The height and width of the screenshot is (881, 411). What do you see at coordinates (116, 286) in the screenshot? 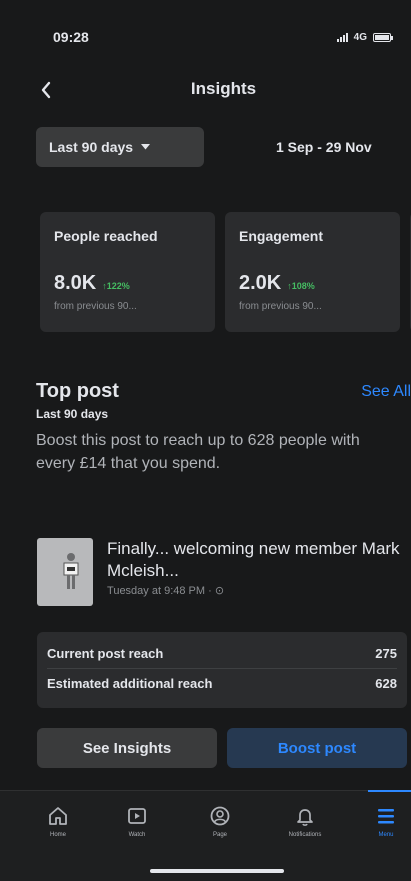
I see `card-delta: ↑122%` at bounding box center [116, 286].